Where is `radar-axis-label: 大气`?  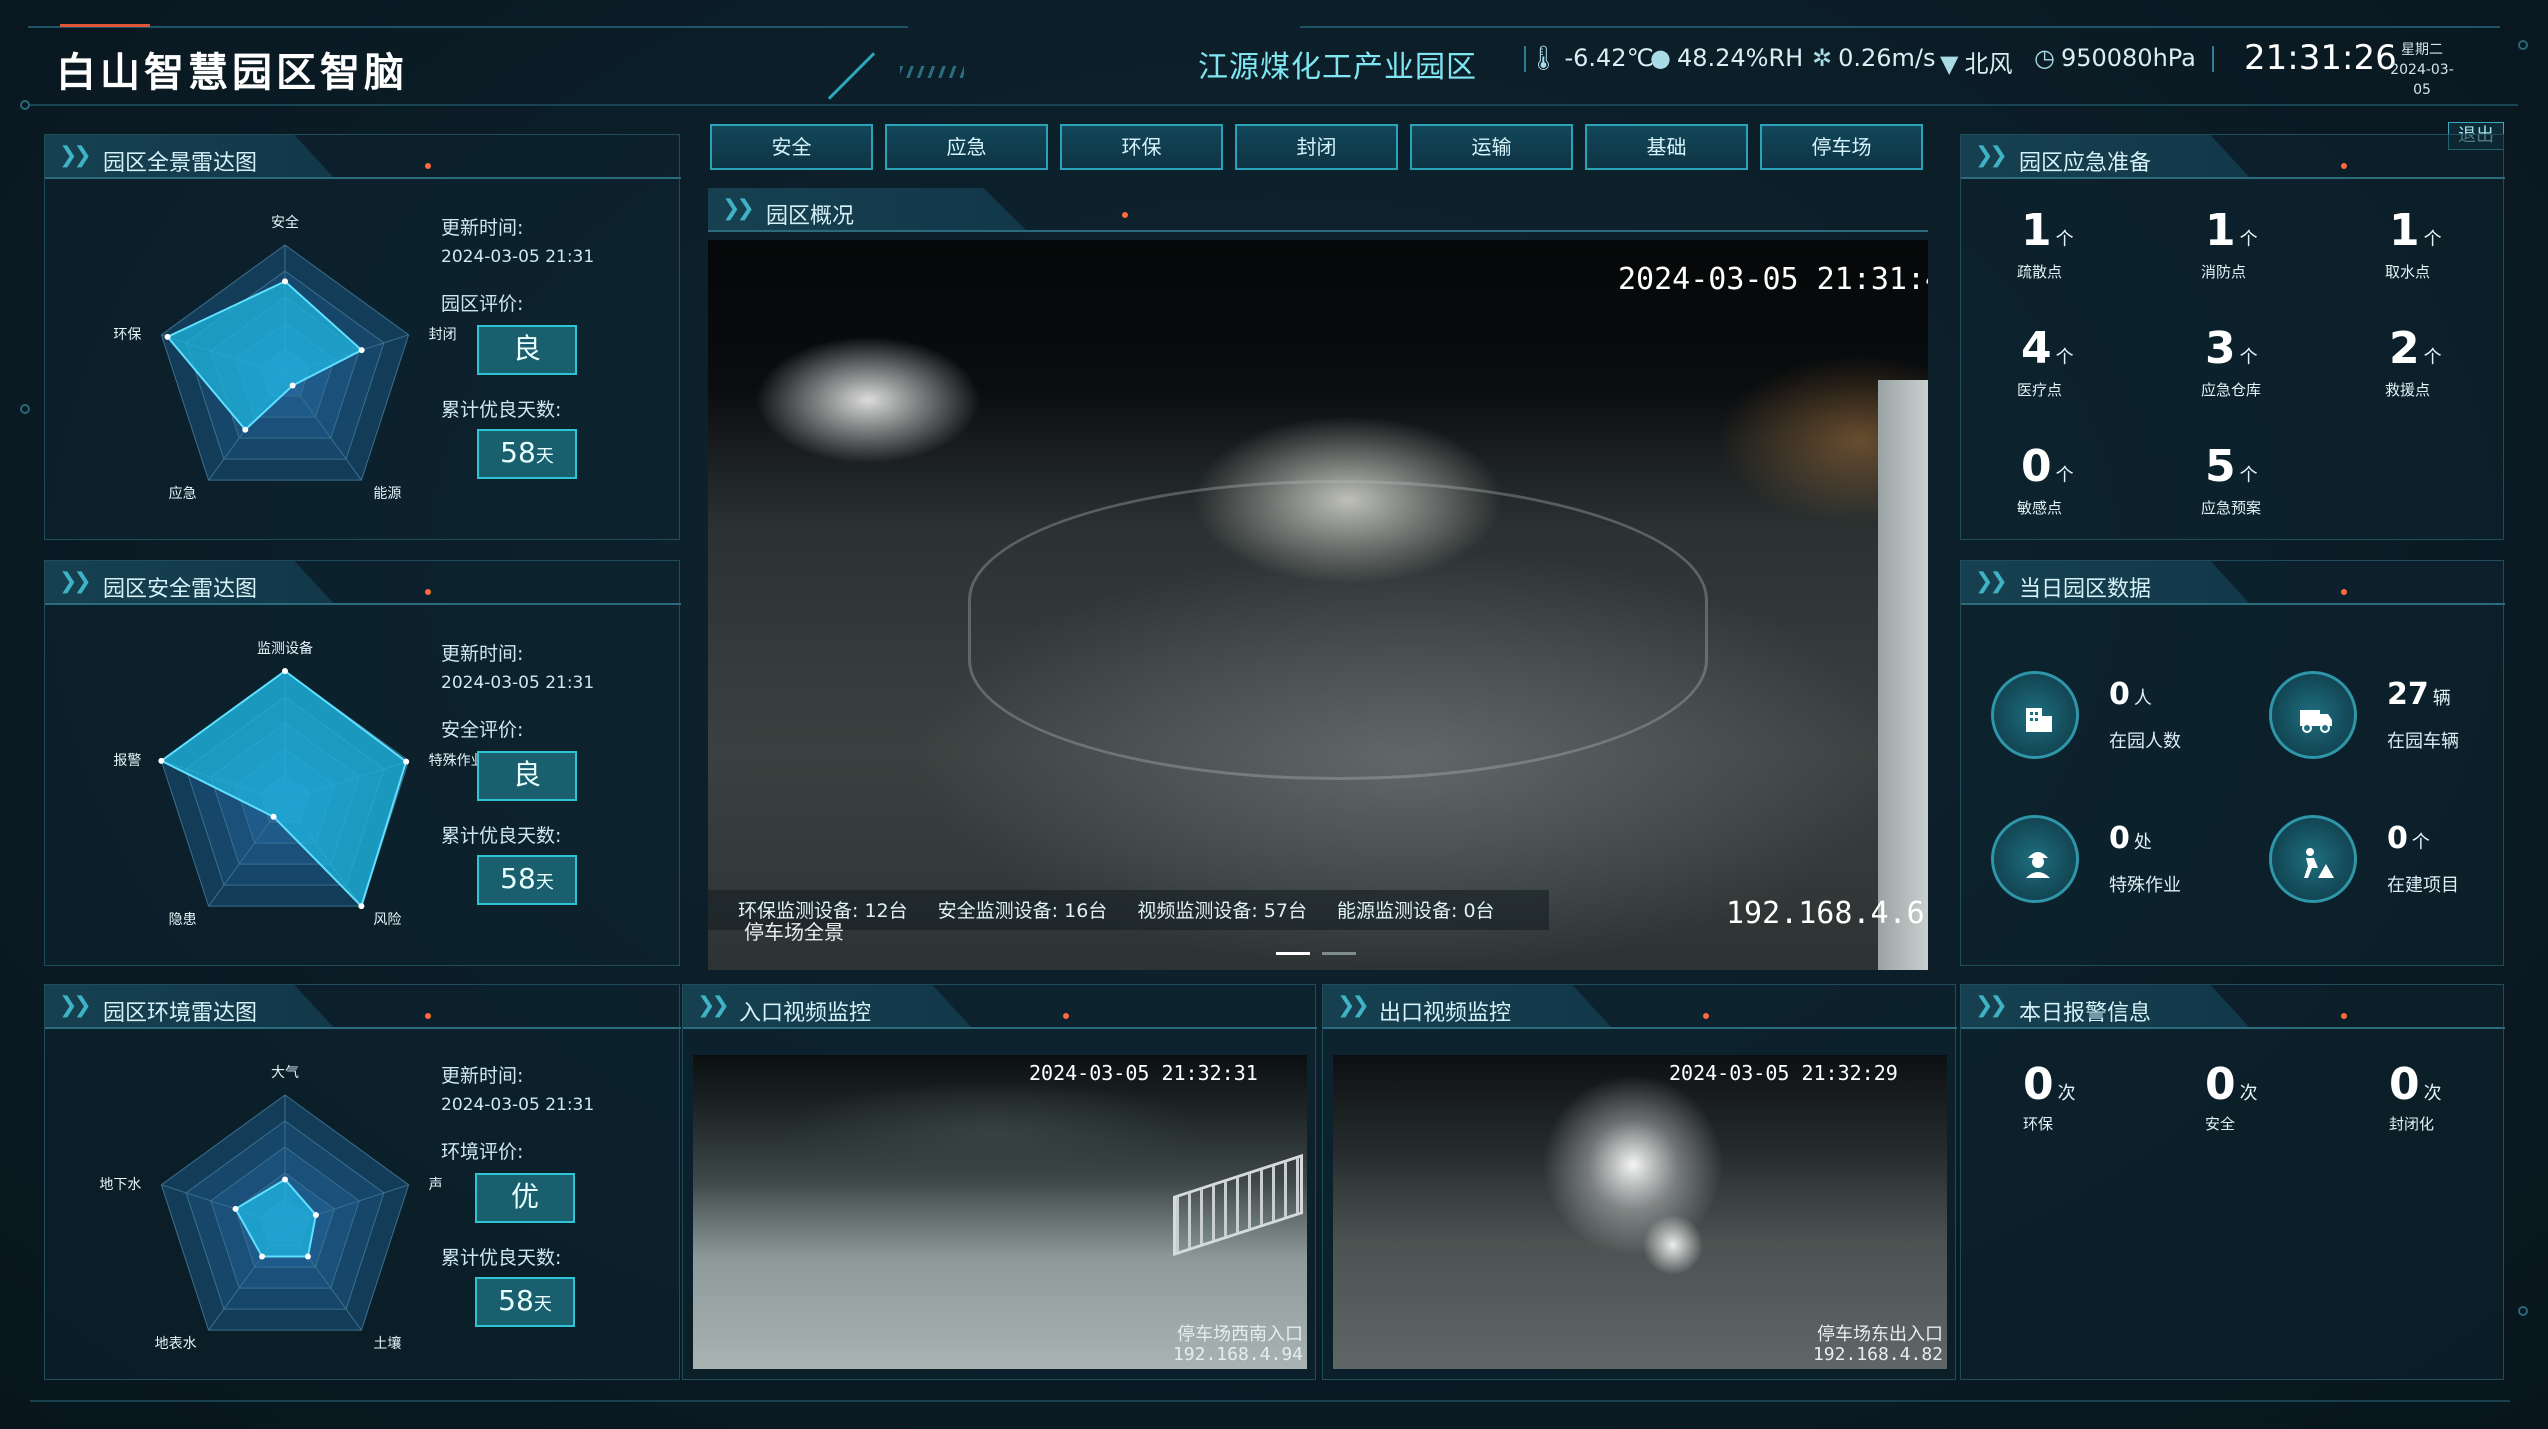
radar-axis-label: 大气 is located at coordinates (285, 1073).